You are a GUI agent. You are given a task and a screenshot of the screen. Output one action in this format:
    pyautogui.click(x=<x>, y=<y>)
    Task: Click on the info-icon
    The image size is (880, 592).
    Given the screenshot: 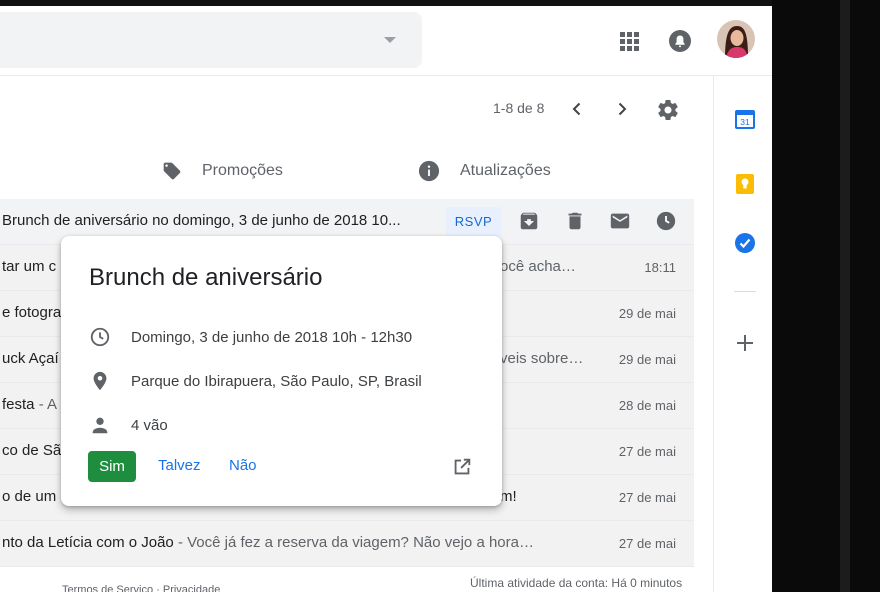 What is the action you would take?
    pyautogui.click(x=429, y=171)
    